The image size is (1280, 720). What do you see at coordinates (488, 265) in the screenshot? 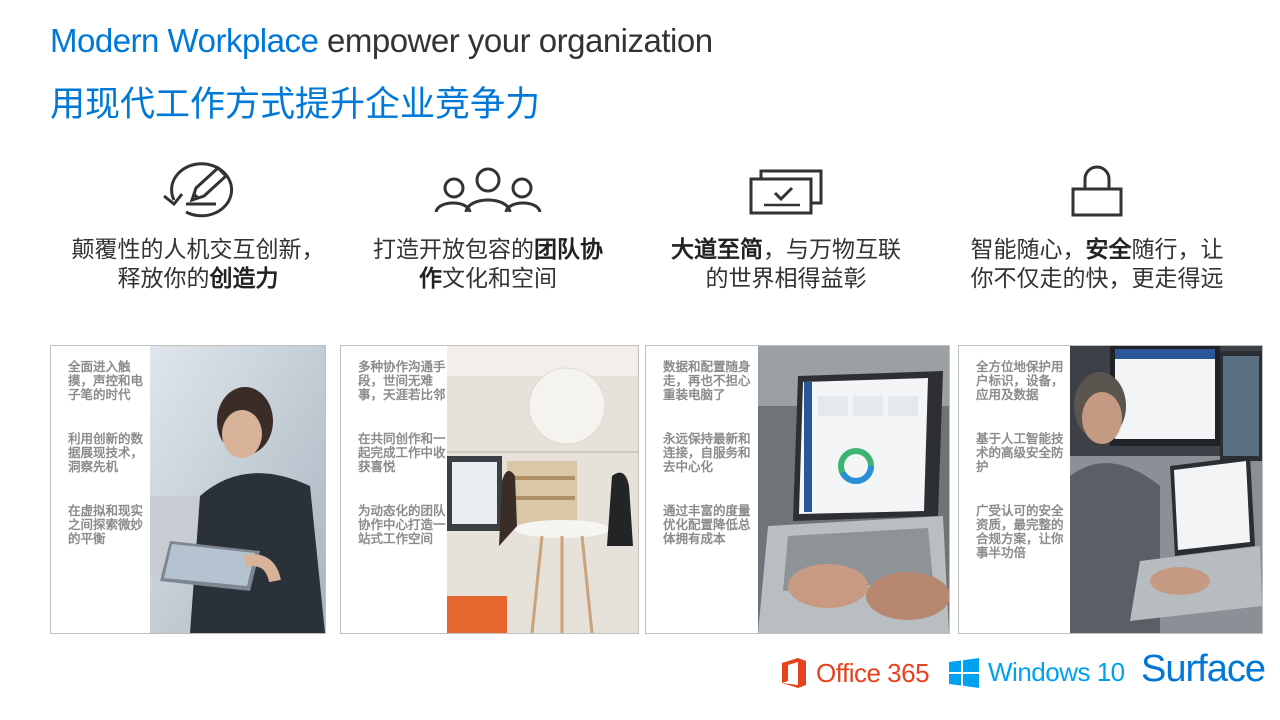
I see `feature-text: 打造开放包容的团队协 作文化和空间` at bounding box center [488, 265].